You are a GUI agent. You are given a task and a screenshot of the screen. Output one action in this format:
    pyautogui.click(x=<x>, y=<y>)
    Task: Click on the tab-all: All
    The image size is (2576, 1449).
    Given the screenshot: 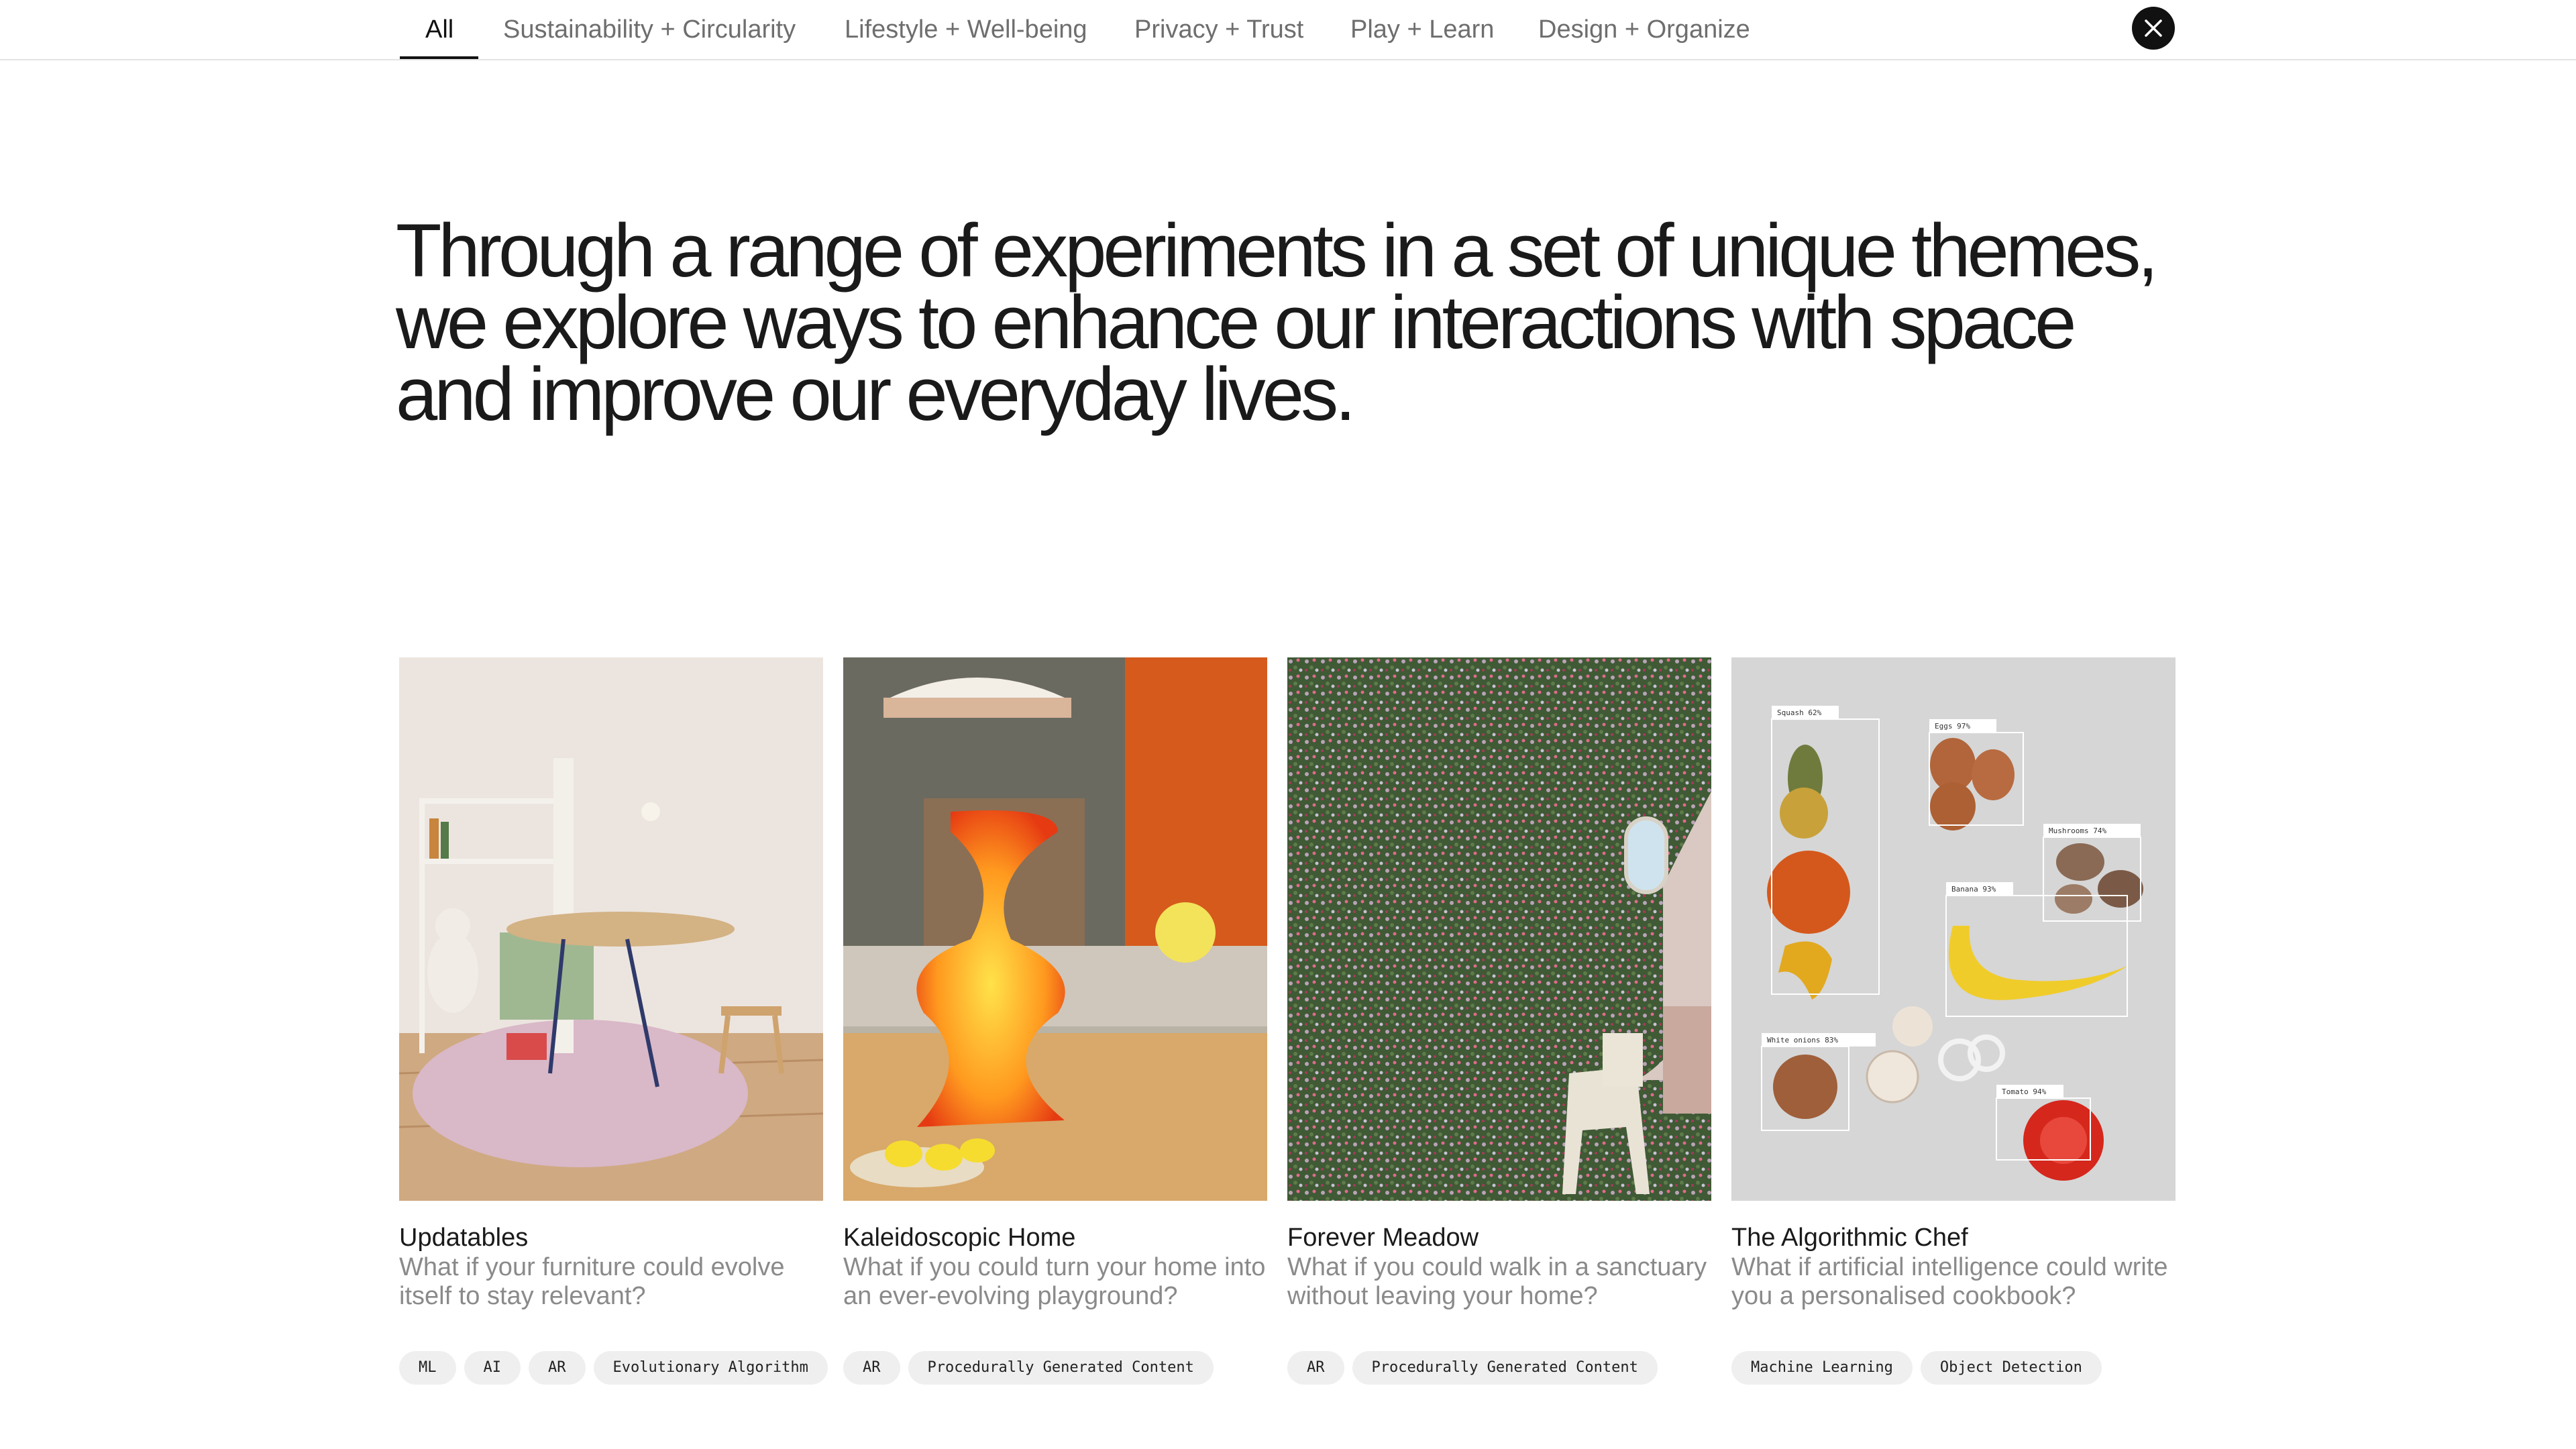 What is the action you would take?
    pyautogui.click(x=439, y=29)
    